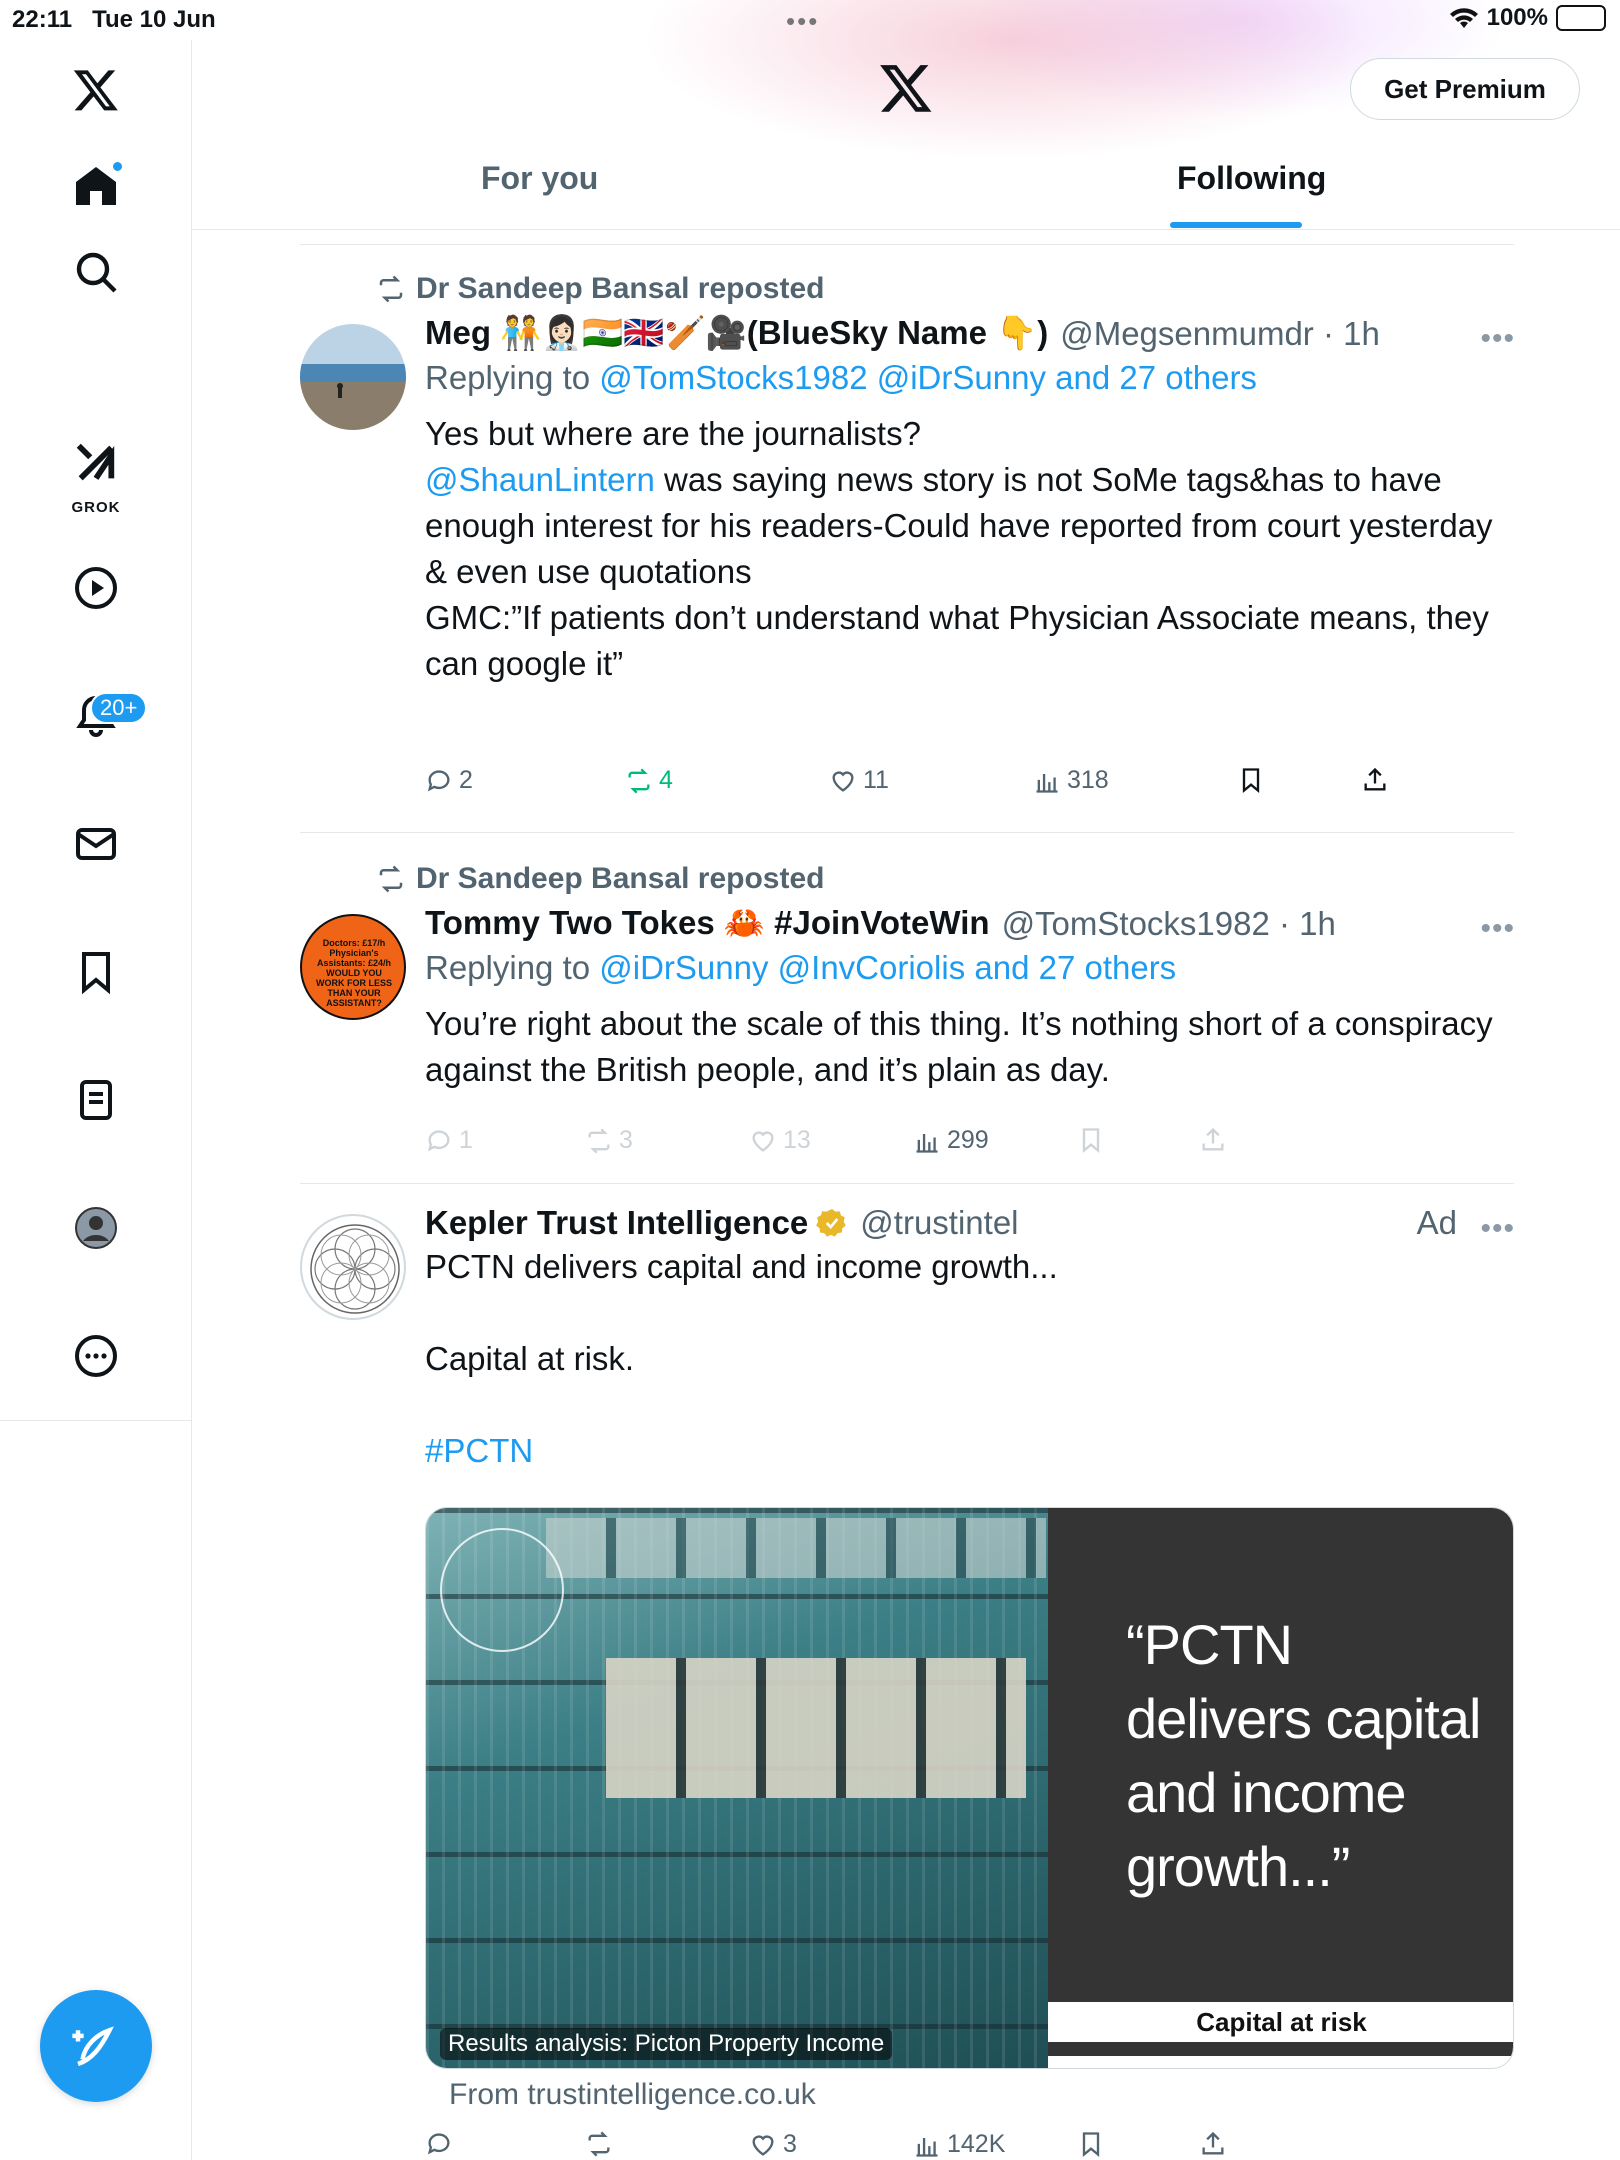  I want to click on status-bar: 22:11 Tue 10 Jun ••• 100% ⚡, so click(810, 20).